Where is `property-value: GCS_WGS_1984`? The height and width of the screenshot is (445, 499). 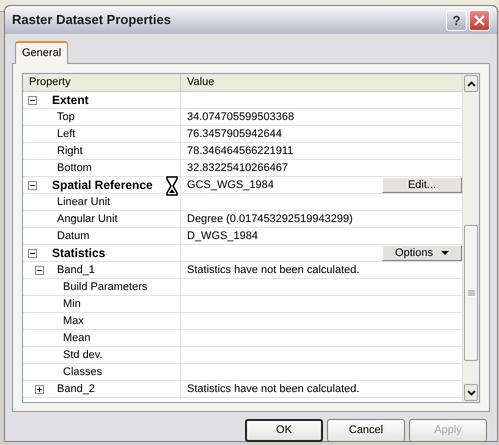 property-value: GCS_WGS_1984 is located at coordinates (231, 185).